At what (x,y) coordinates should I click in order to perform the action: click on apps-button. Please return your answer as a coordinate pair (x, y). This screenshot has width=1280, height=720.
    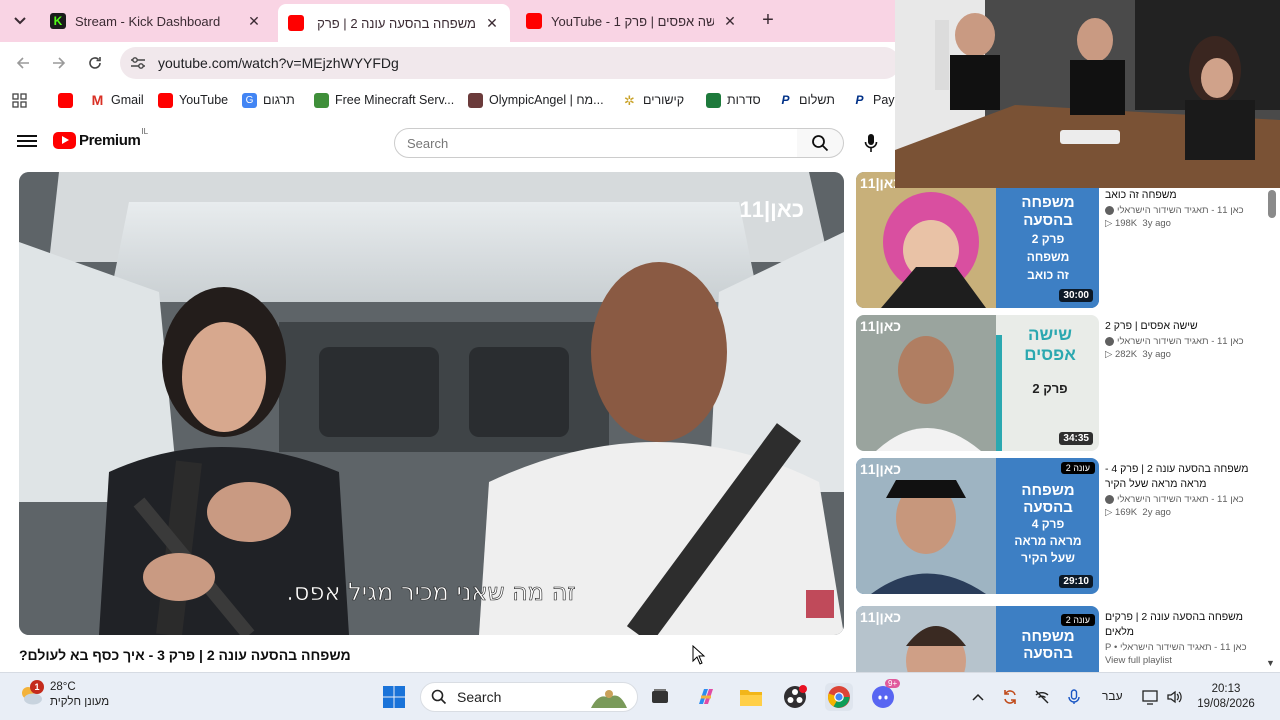
    Looking at the image, I should click on (19, 100).